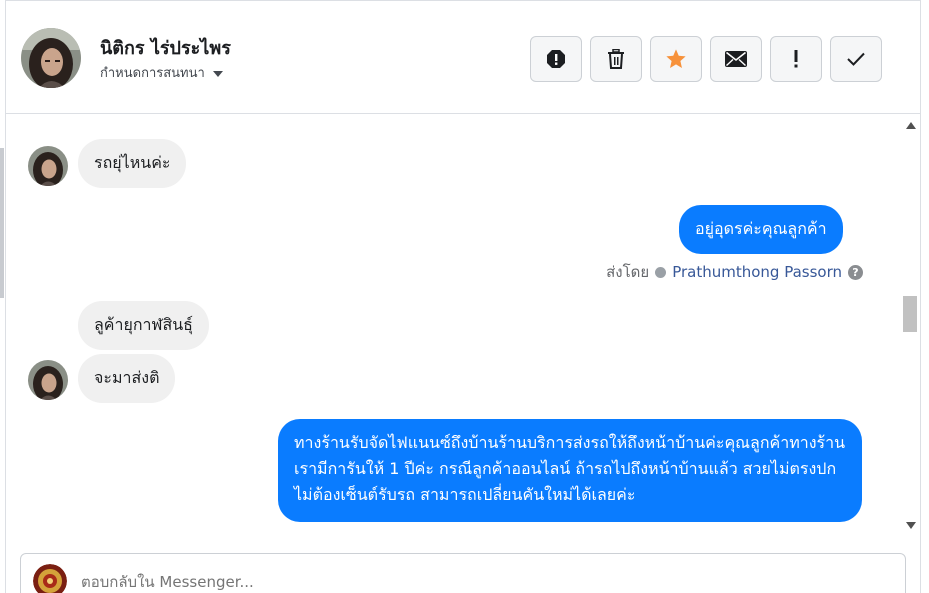  What do you see at coordinates (165, 47) in the screenshot?
I see `contact-name: นิติกร ไร่ประไพร` at bounding box center [165, 47].